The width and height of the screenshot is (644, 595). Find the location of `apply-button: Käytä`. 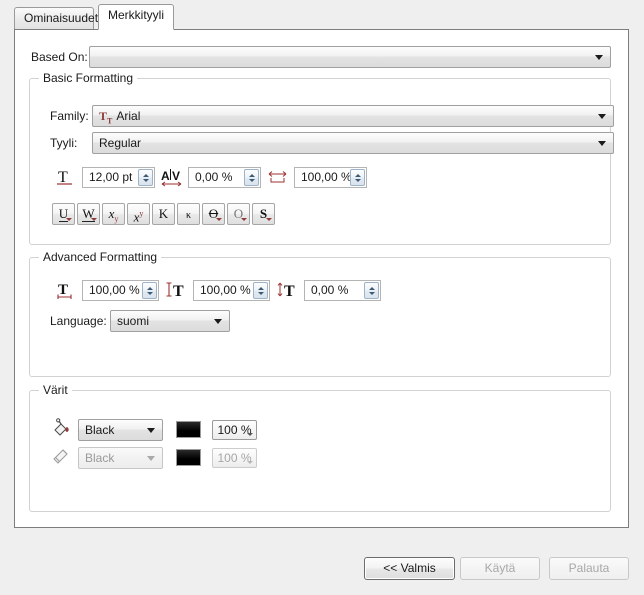

apply-button: Käytä is located at coordinates (500, 568).